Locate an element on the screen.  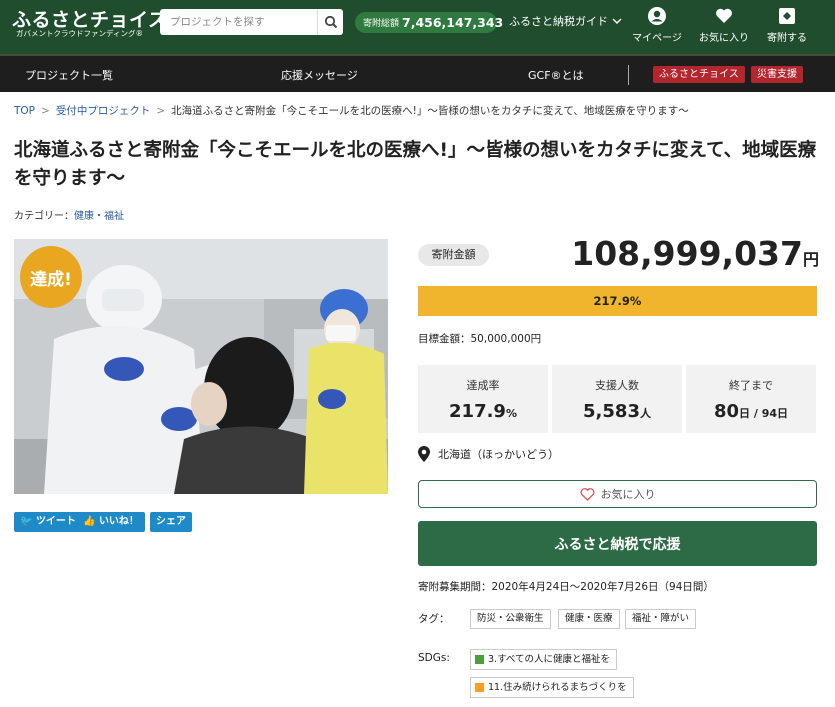
goal-amount: 目標金額：50,000,000円 is located at coordinates (480, 339).